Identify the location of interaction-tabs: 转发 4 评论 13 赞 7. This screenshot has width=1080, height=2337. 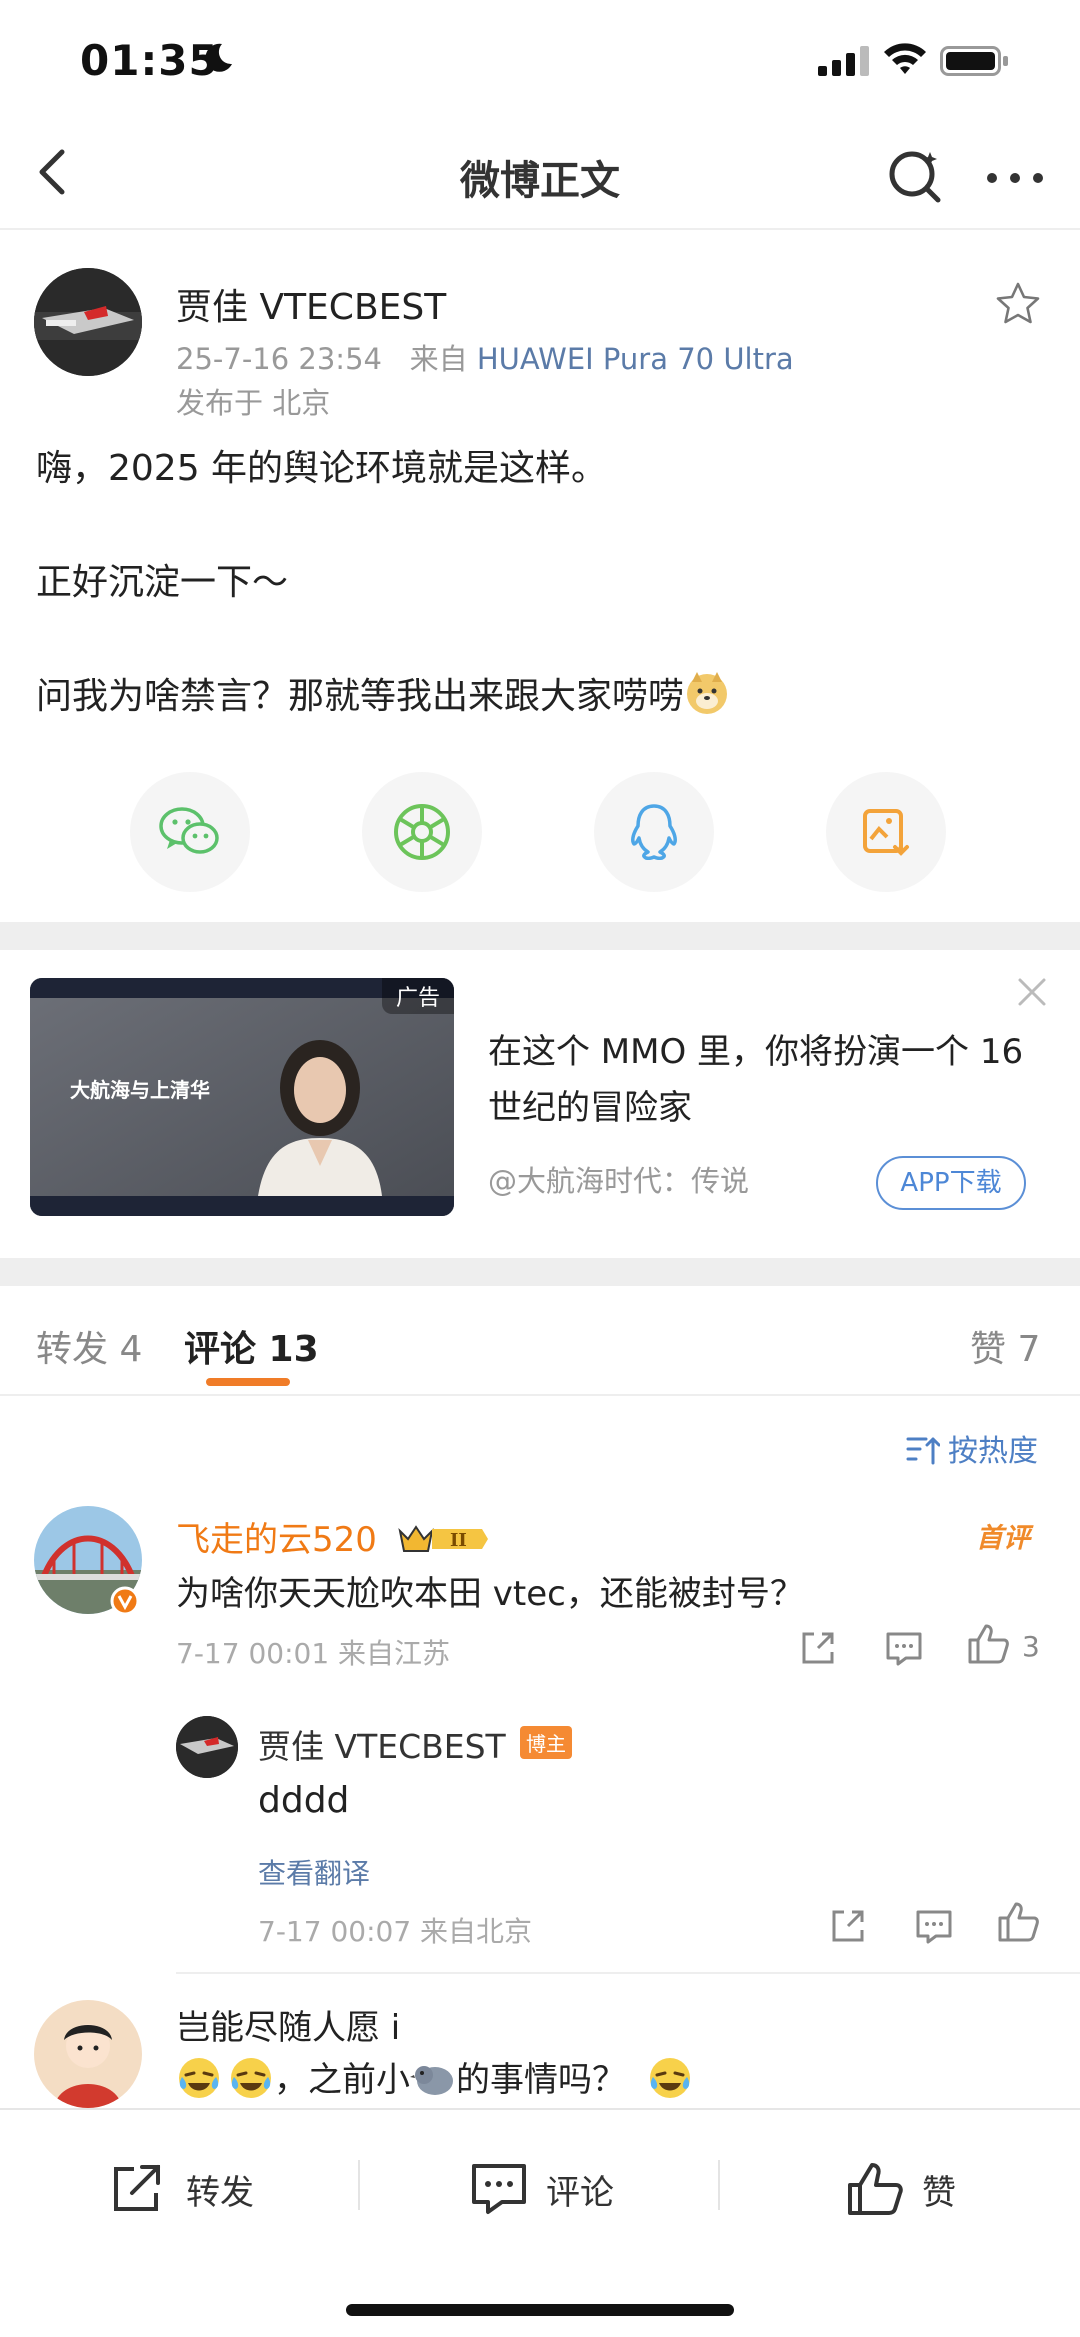
(540, 1341).